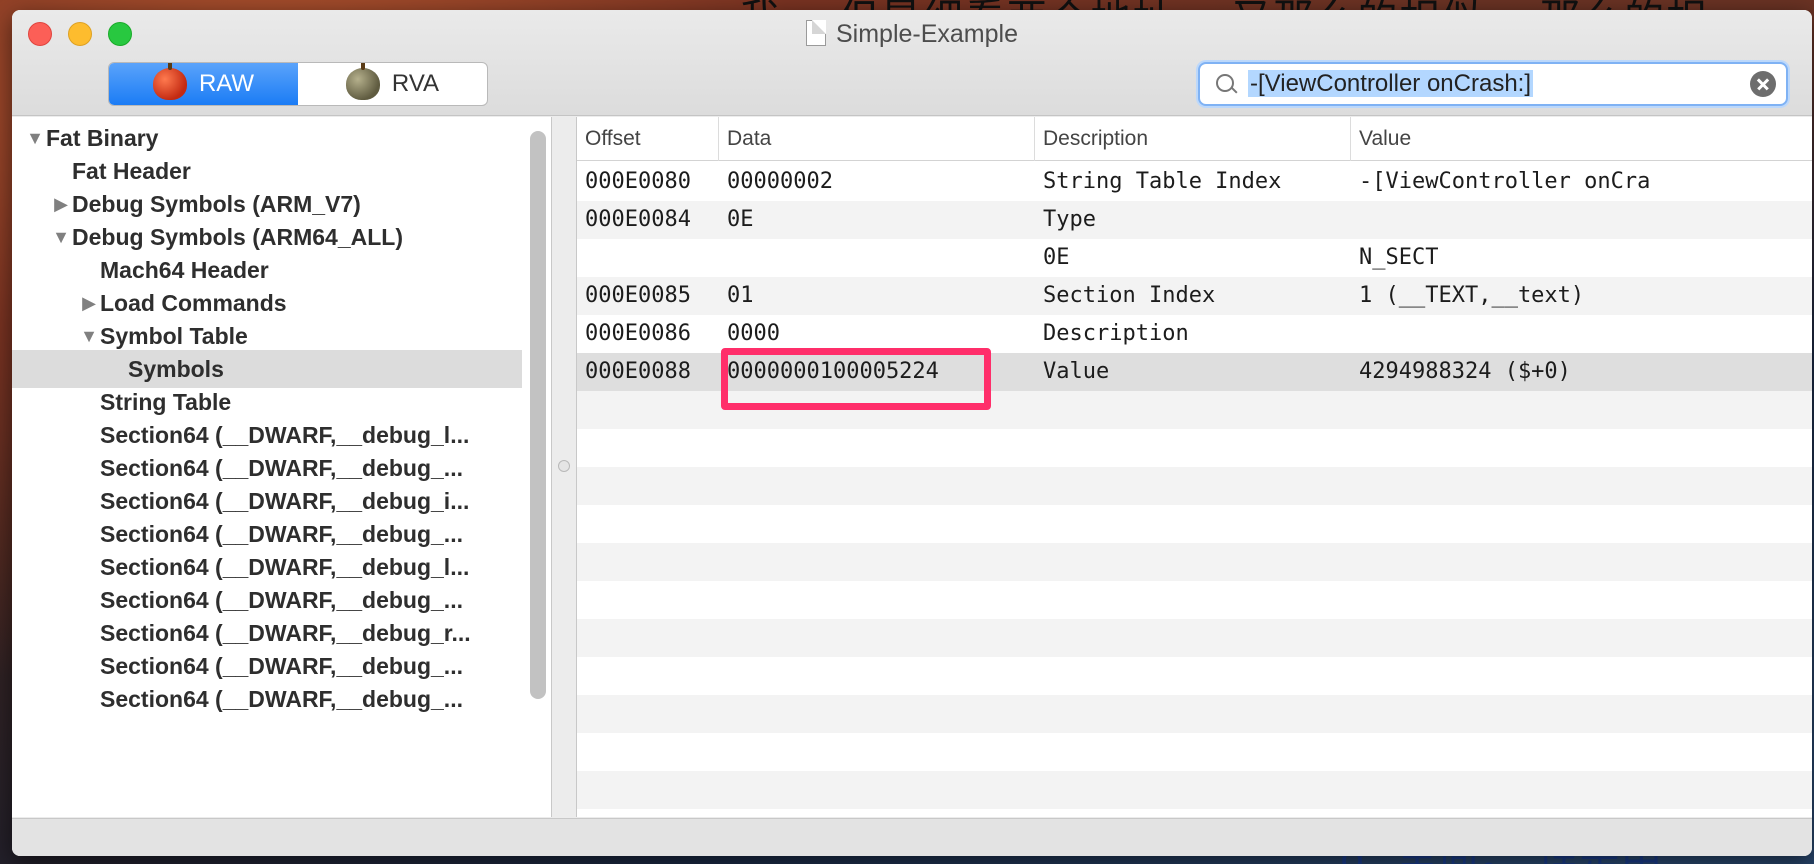 Image resolution: width=1814 pixels, height=864 pixels. I want to click on red-apple-icon, so click(169, 81).